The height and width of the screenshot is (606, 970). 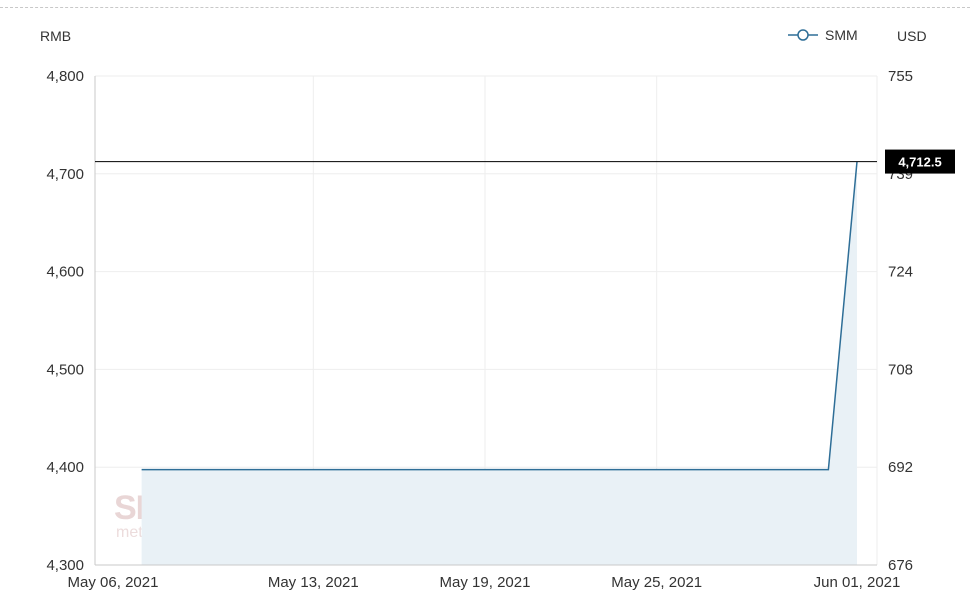 What do you see at coordinates (857, 582) in the screenshot?
I see `x-tick-label: Jun 01, 2021` at bounding box center [857, 582].